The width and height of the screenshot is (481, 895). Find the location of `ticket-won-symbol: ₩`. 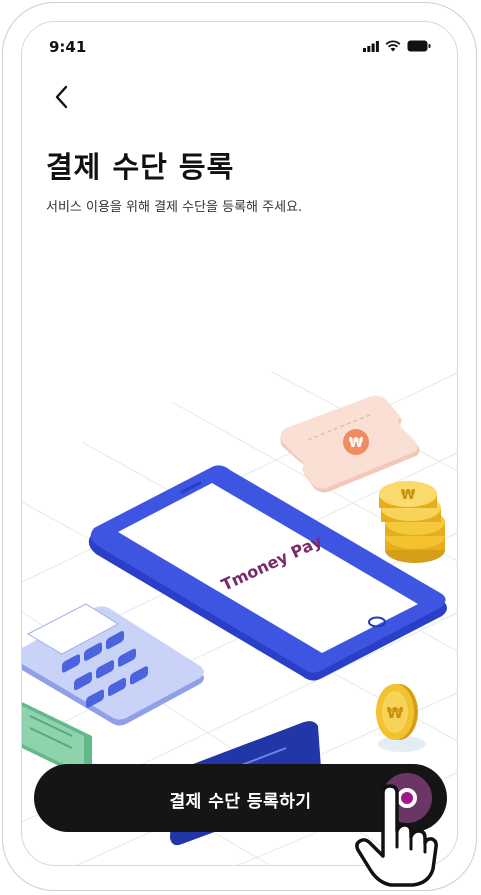

ticket-won-symbol: ₩ is located at coordinates (356, 443).